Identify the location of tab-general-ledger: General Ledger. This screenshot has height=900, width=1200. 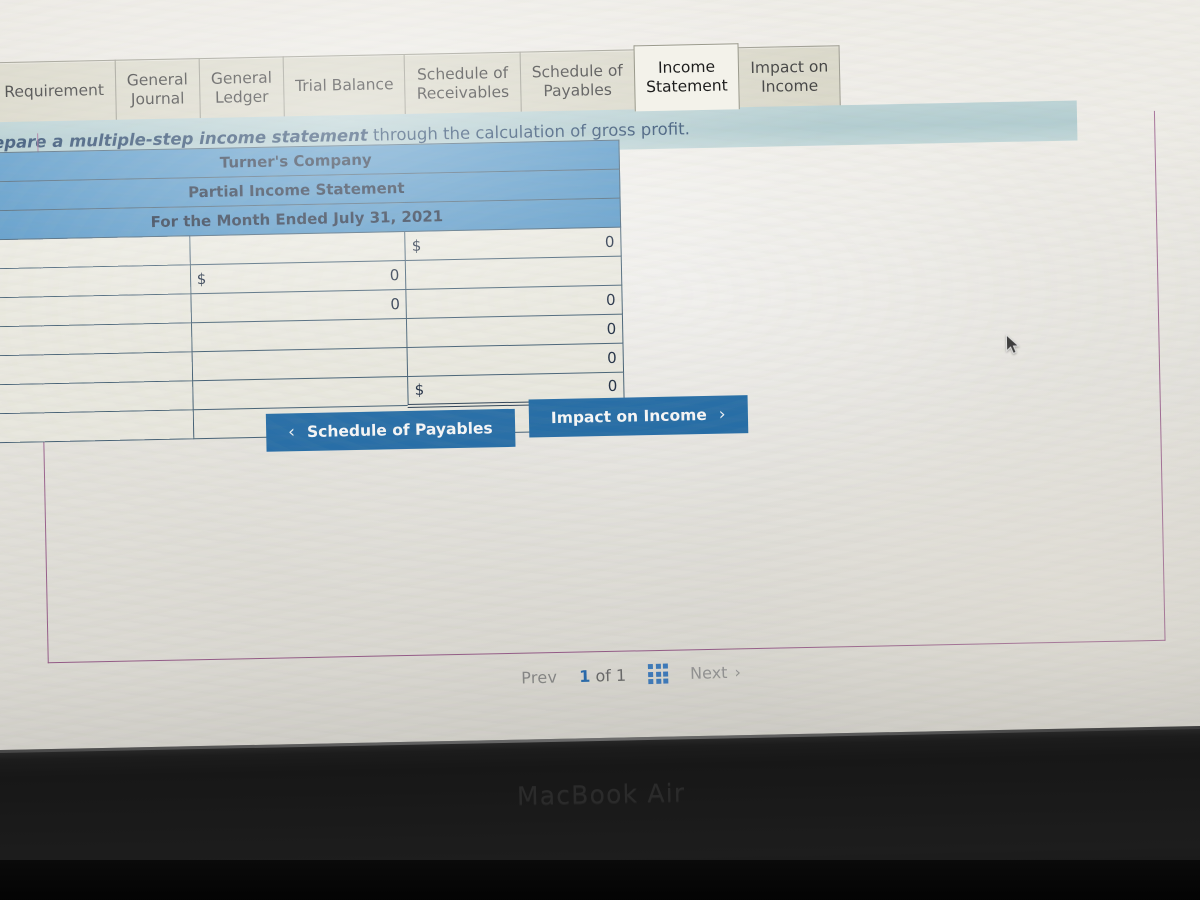
(241, 88).